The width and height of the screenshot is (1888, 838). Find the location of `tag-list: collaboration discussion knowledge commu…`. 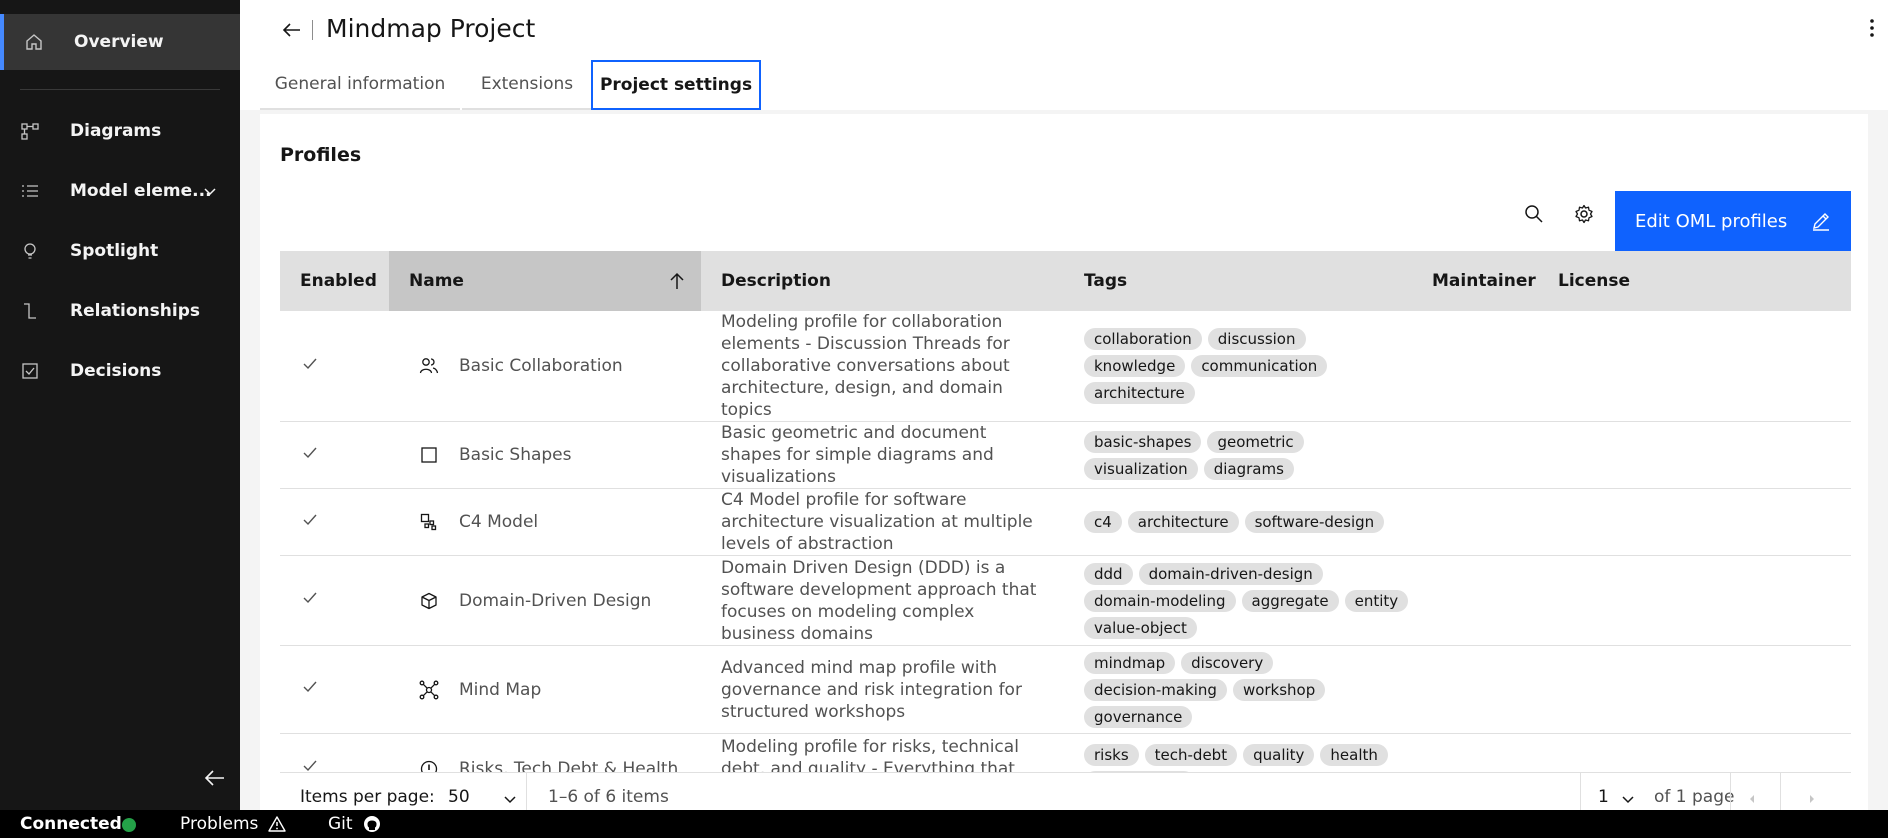

tag-list: collaboration discussion knowledge commu… is located at coordinates (1248, 366).